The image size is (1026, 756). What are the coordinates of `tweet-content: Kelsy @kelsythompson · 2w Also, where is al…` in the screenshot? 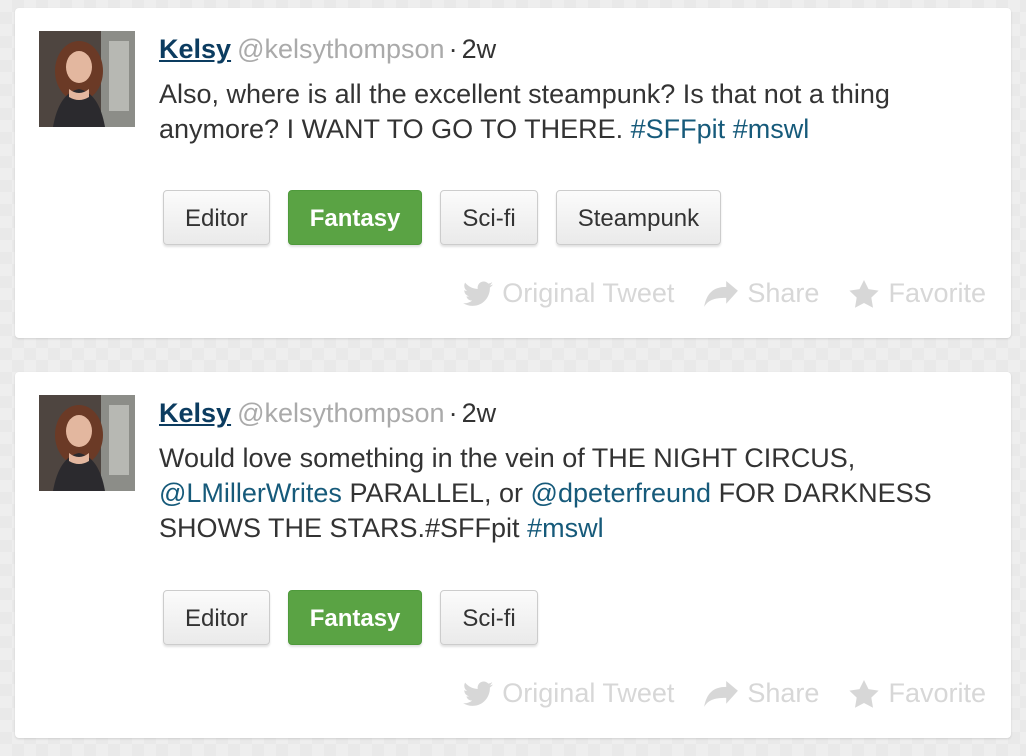 It's located at (574, 88).